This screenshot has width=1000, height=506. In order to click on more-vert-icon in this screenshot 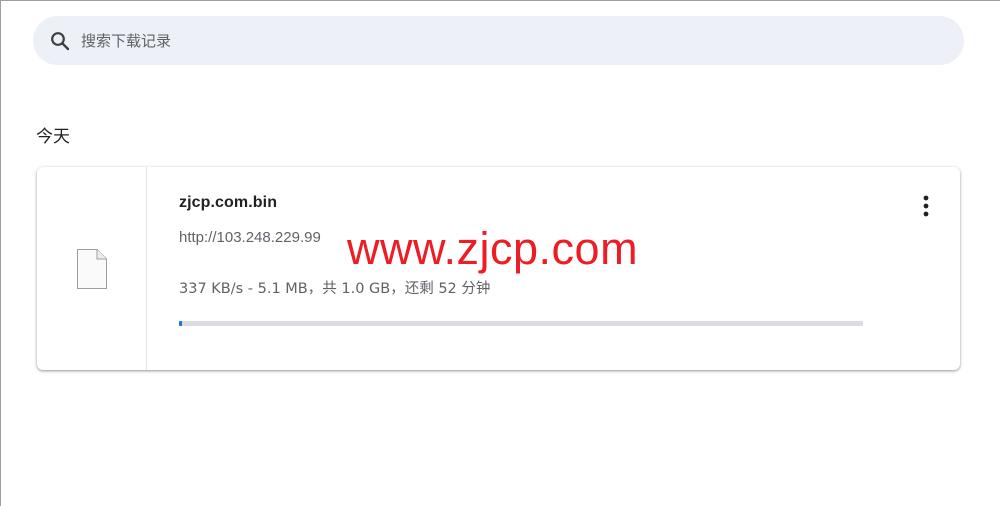, I will do `click(926, 206)`.